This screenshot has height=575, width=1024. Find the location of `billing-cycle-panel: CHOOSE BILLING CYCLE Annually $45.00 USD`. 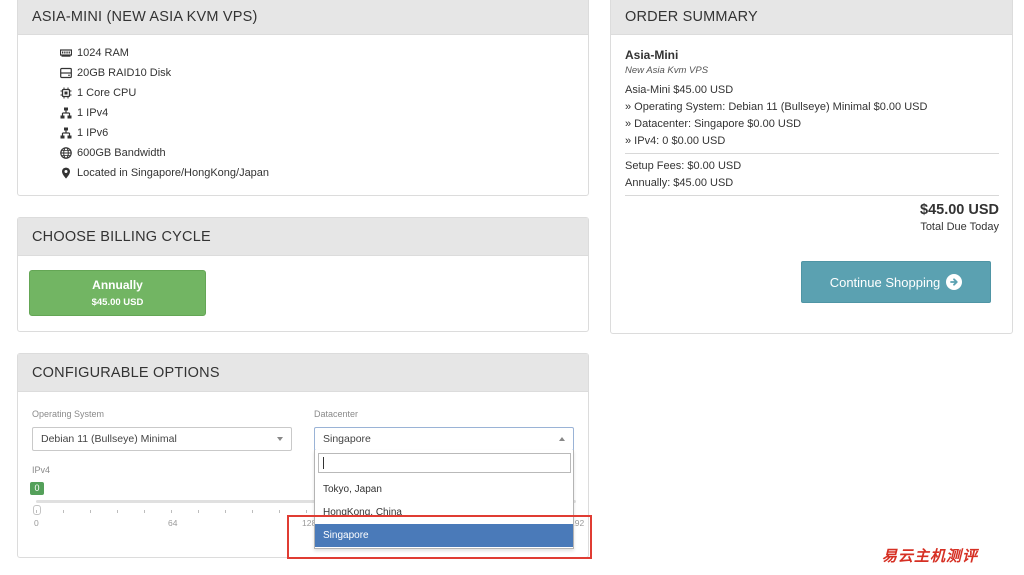

billing-cycle-panel: CHOOSE BILLING CYCLE Annually $45.00 USD is located at coordinates (303, 274).